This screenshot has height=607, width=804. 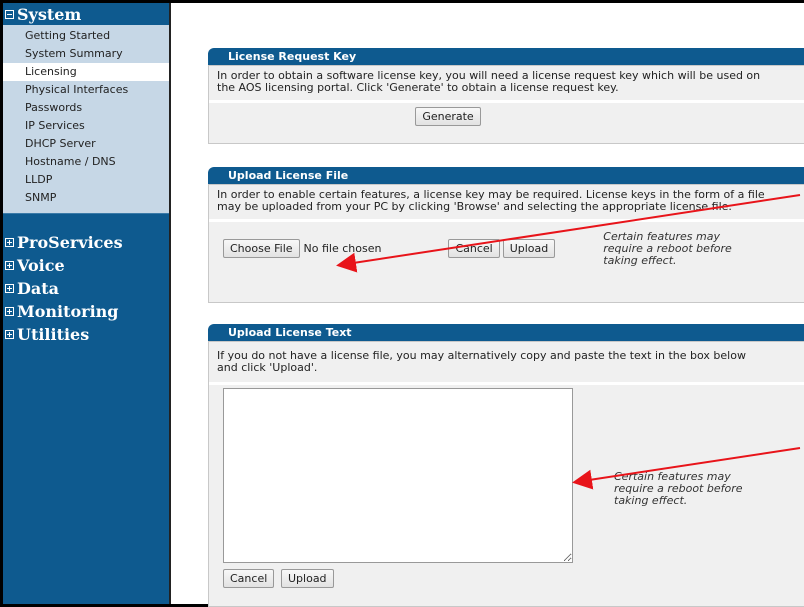 What do you see at coordinates (86, 222) in the screenshot?
I see `sidebar-divider` at bounding box center [86, 222].